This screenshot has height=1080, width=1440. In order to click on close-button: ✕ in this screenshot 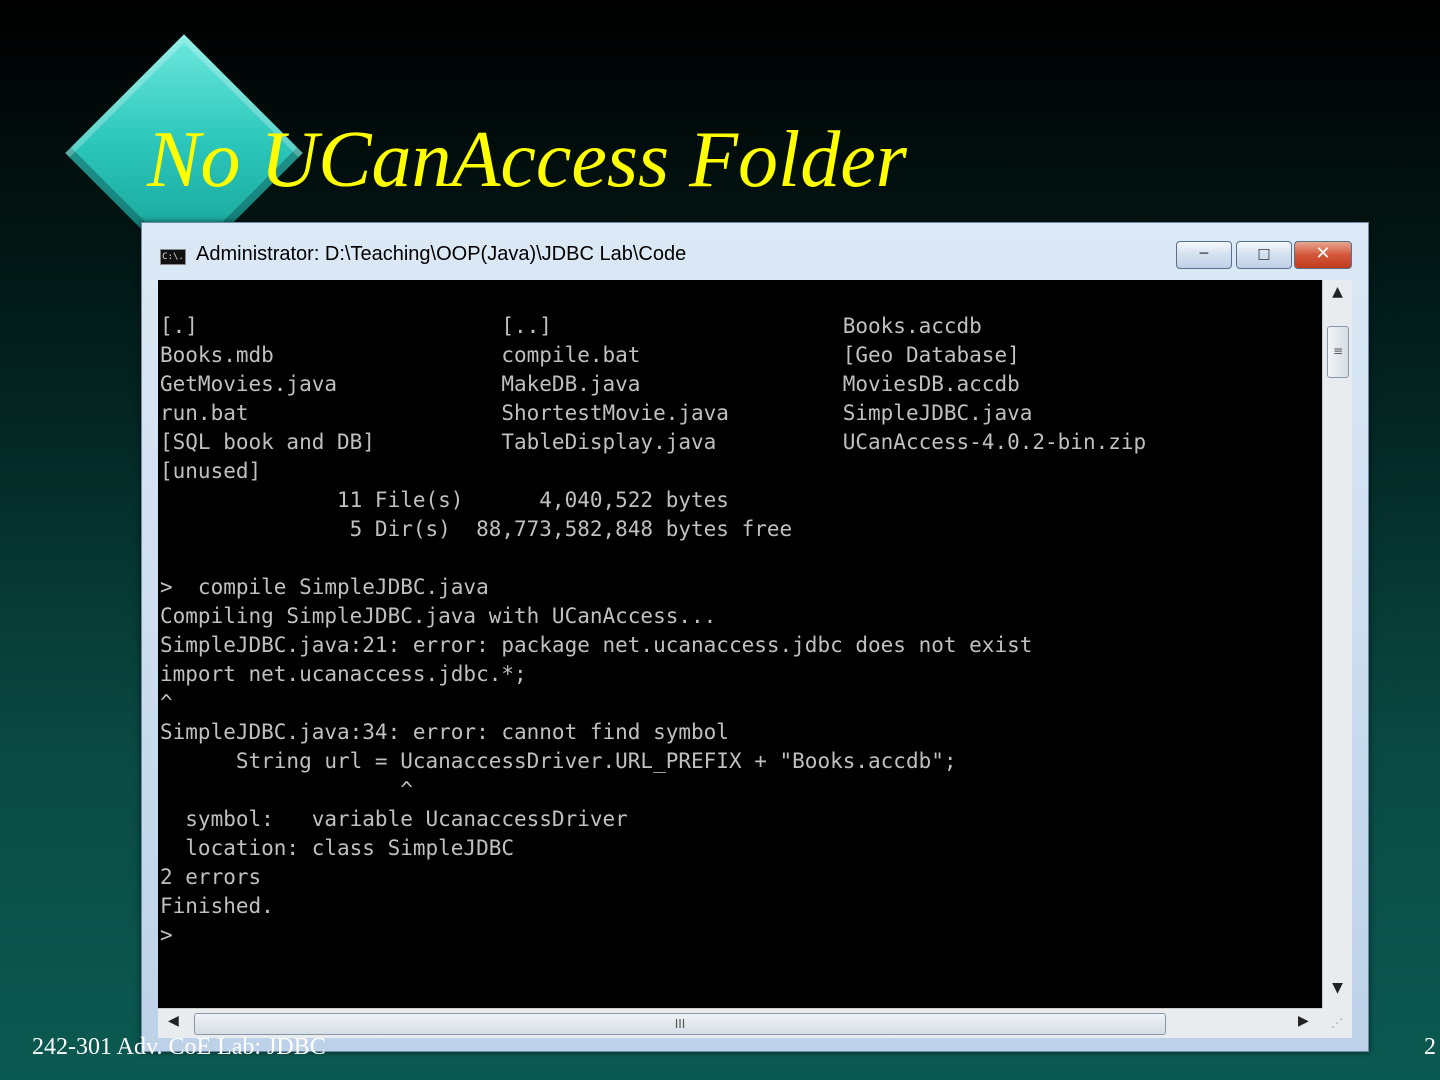, I will do `click(1323, 255)`.